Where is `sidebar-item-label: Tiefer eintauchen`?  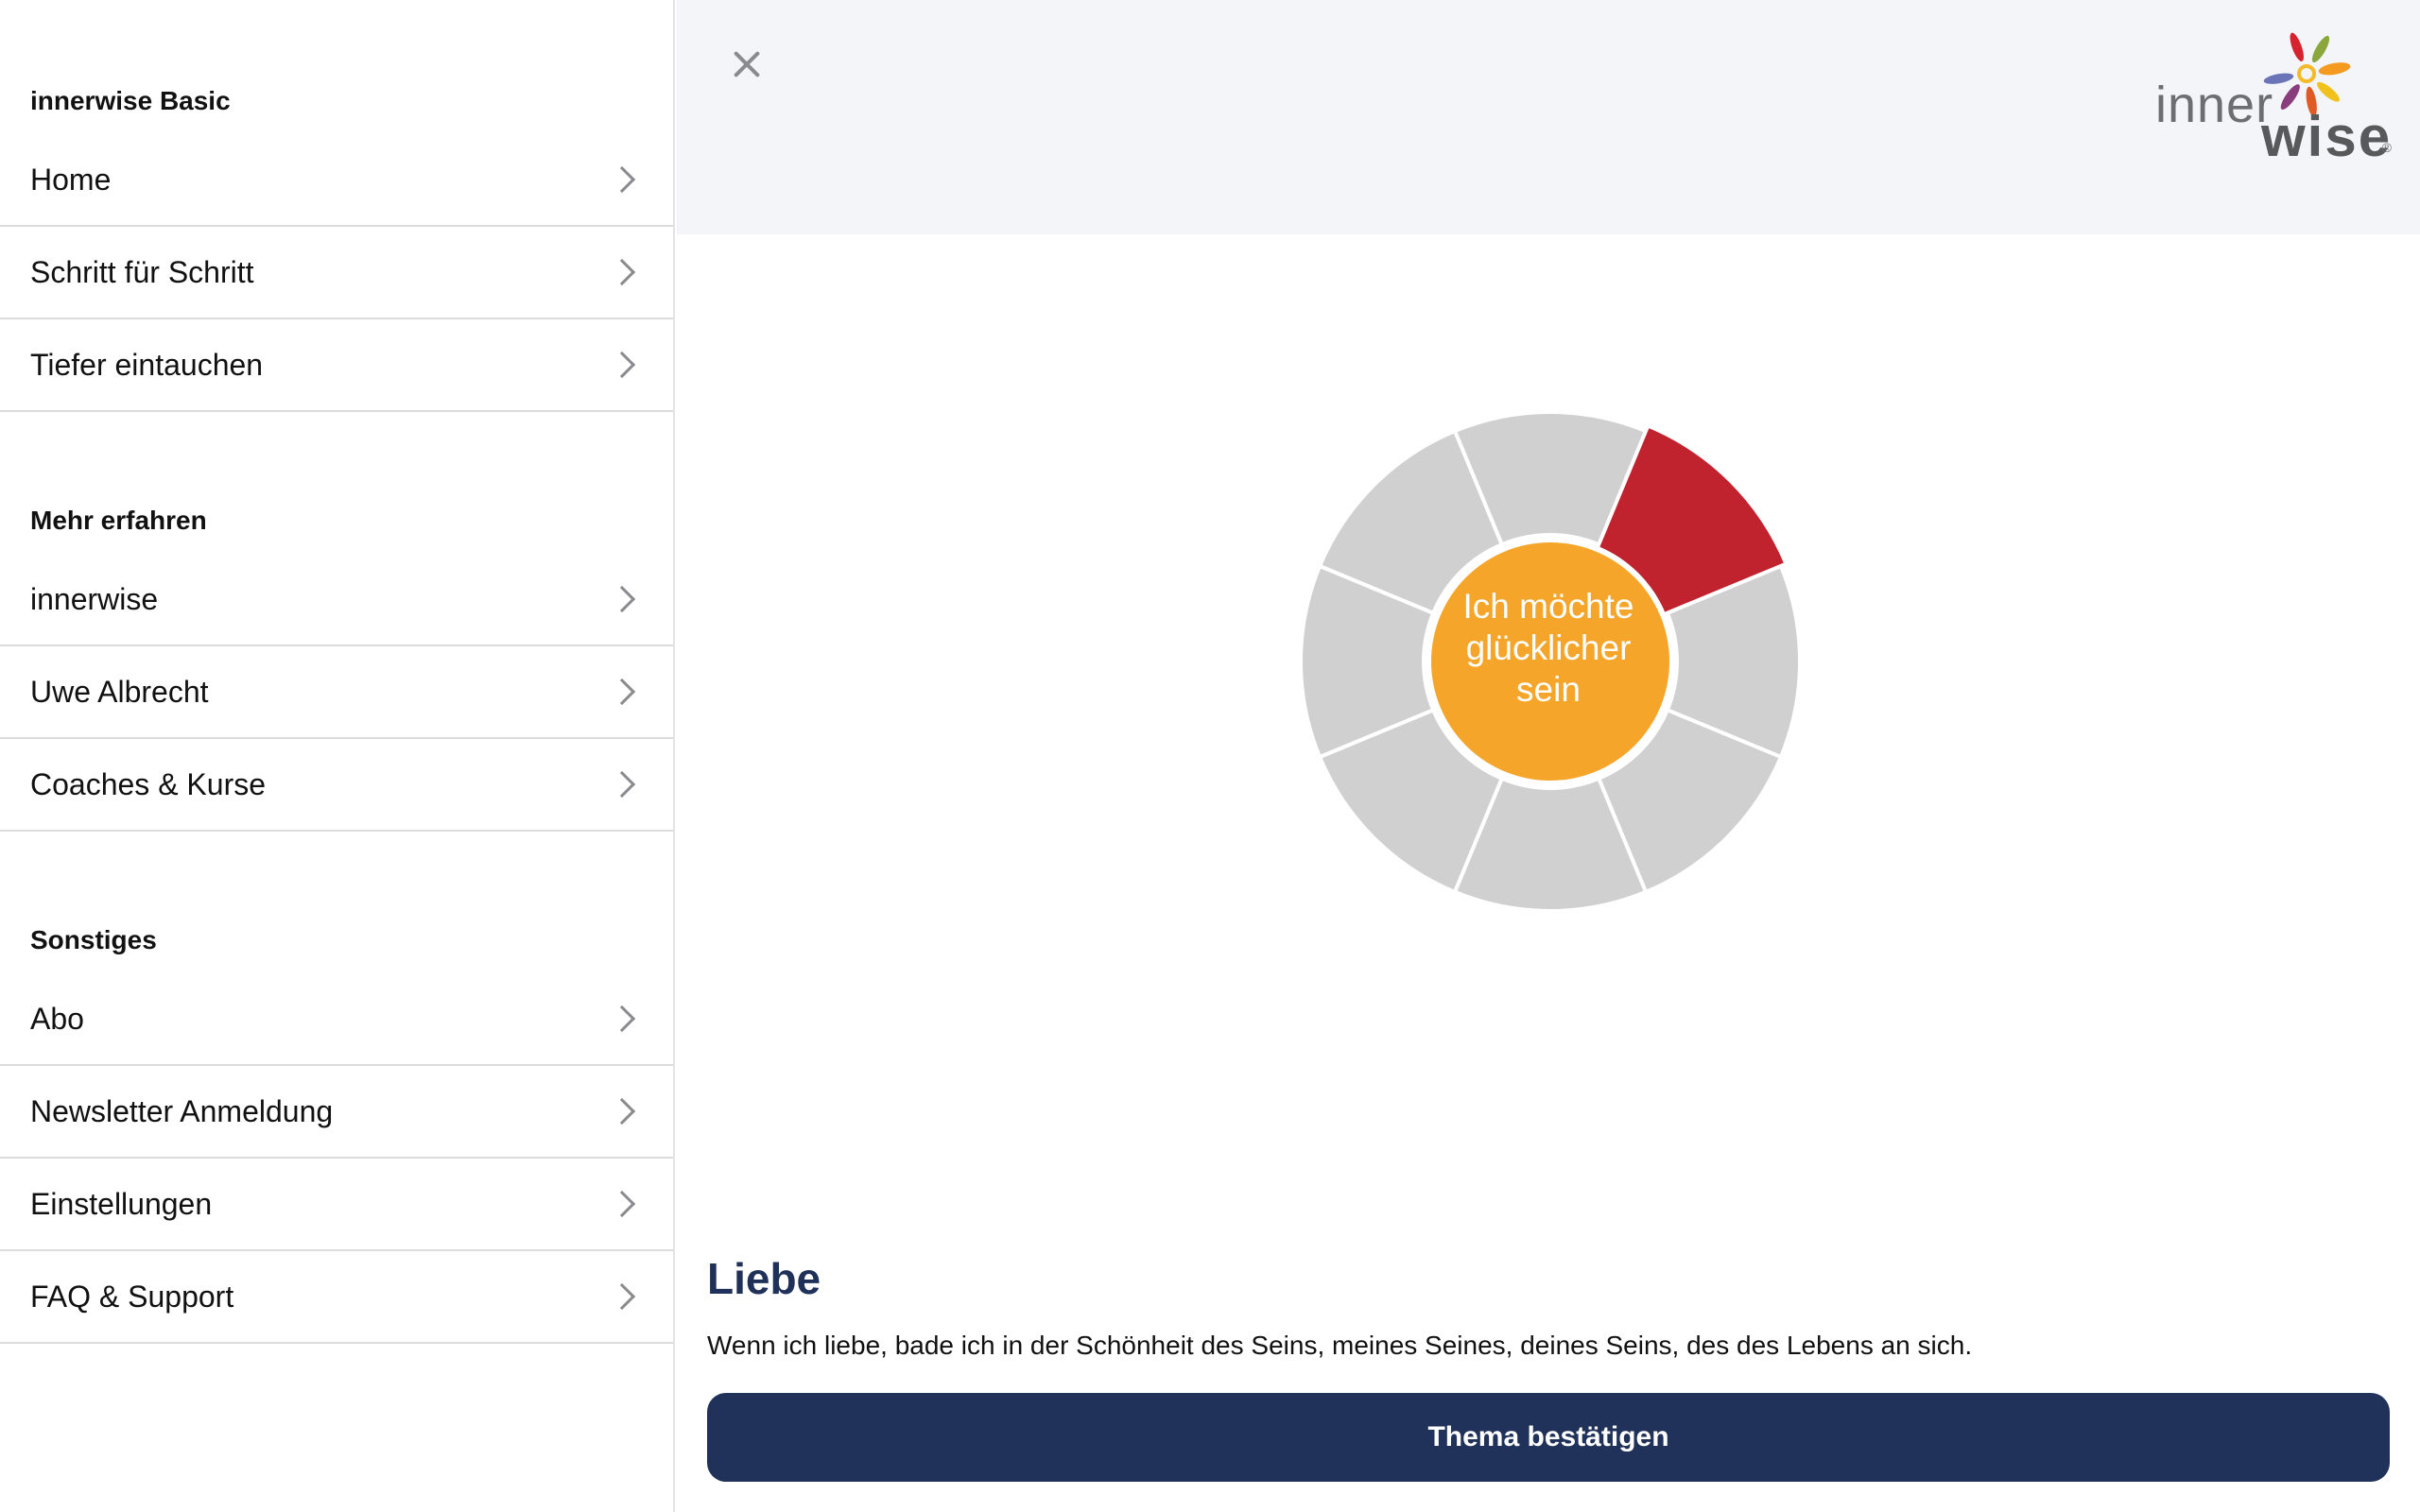
sidebar-item-label: Tiefer eintauchen is located at coordinates (147, 364).